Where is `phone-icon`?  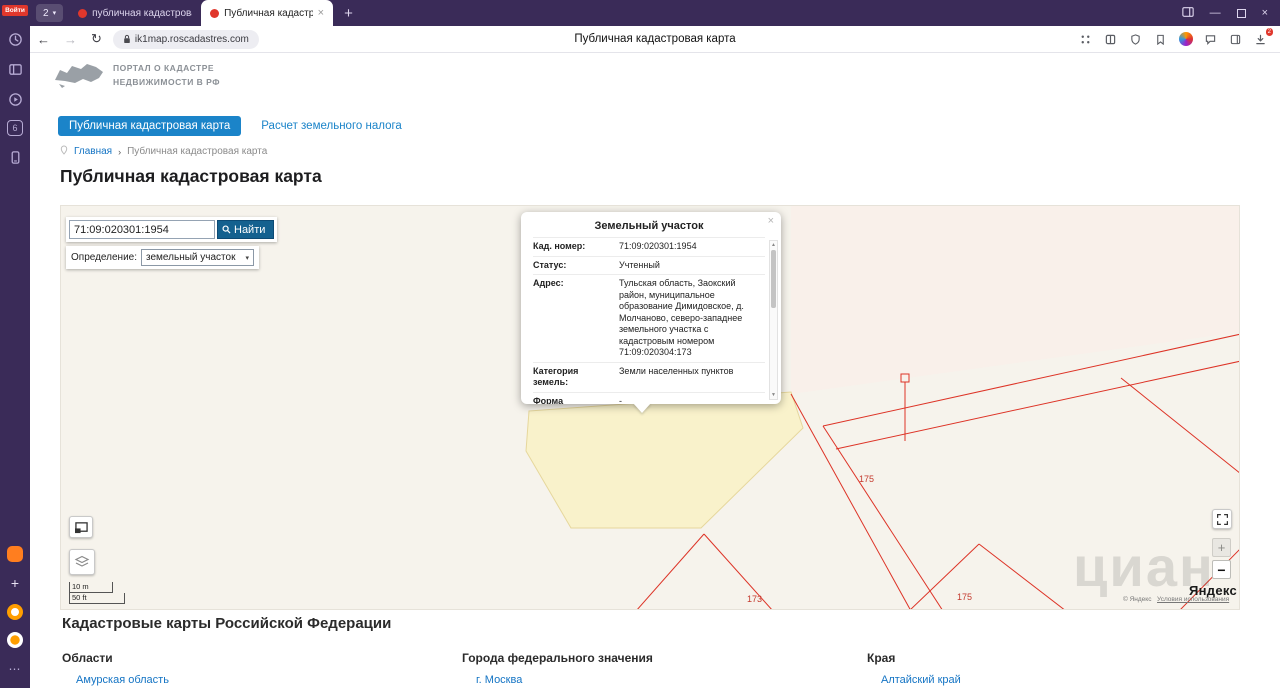 phone-icon is located at coordinates (15, 157).